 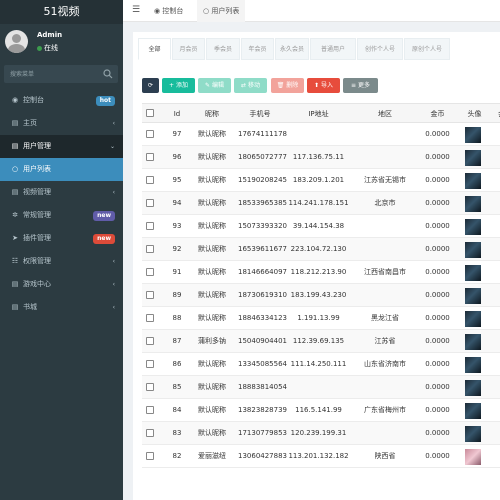 I want to click on table-row: 93 默认昵称 15073393320 39.144.154.38 0.0000, so click(x=321, y=226).